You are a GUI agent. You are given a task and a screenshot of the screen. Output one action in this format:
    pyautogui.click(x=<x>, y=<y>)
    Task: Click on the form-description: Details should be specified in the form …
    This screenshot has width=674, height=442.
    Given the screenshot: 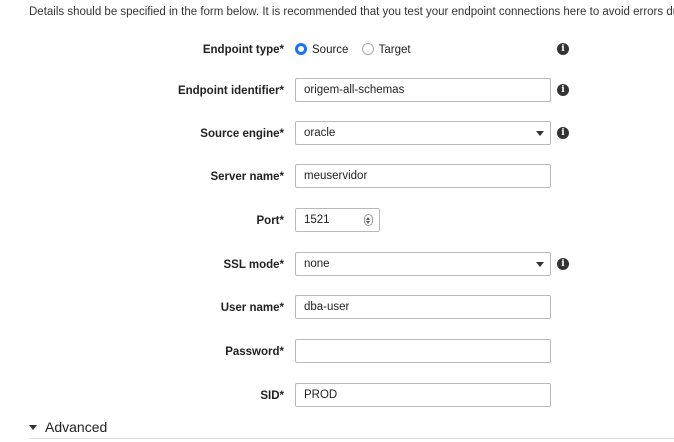 What is the action you would take?
    pyautogui.click(x=351, y=12)
    